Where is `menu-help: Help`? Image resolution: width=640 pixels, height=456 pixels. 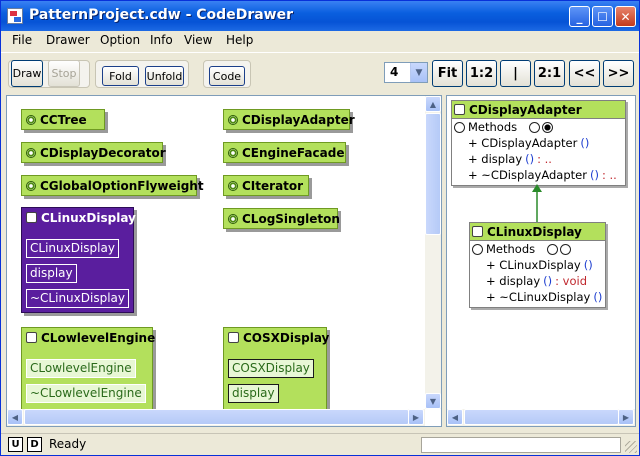 menu-help: Help is located at coordinates (239, 40).